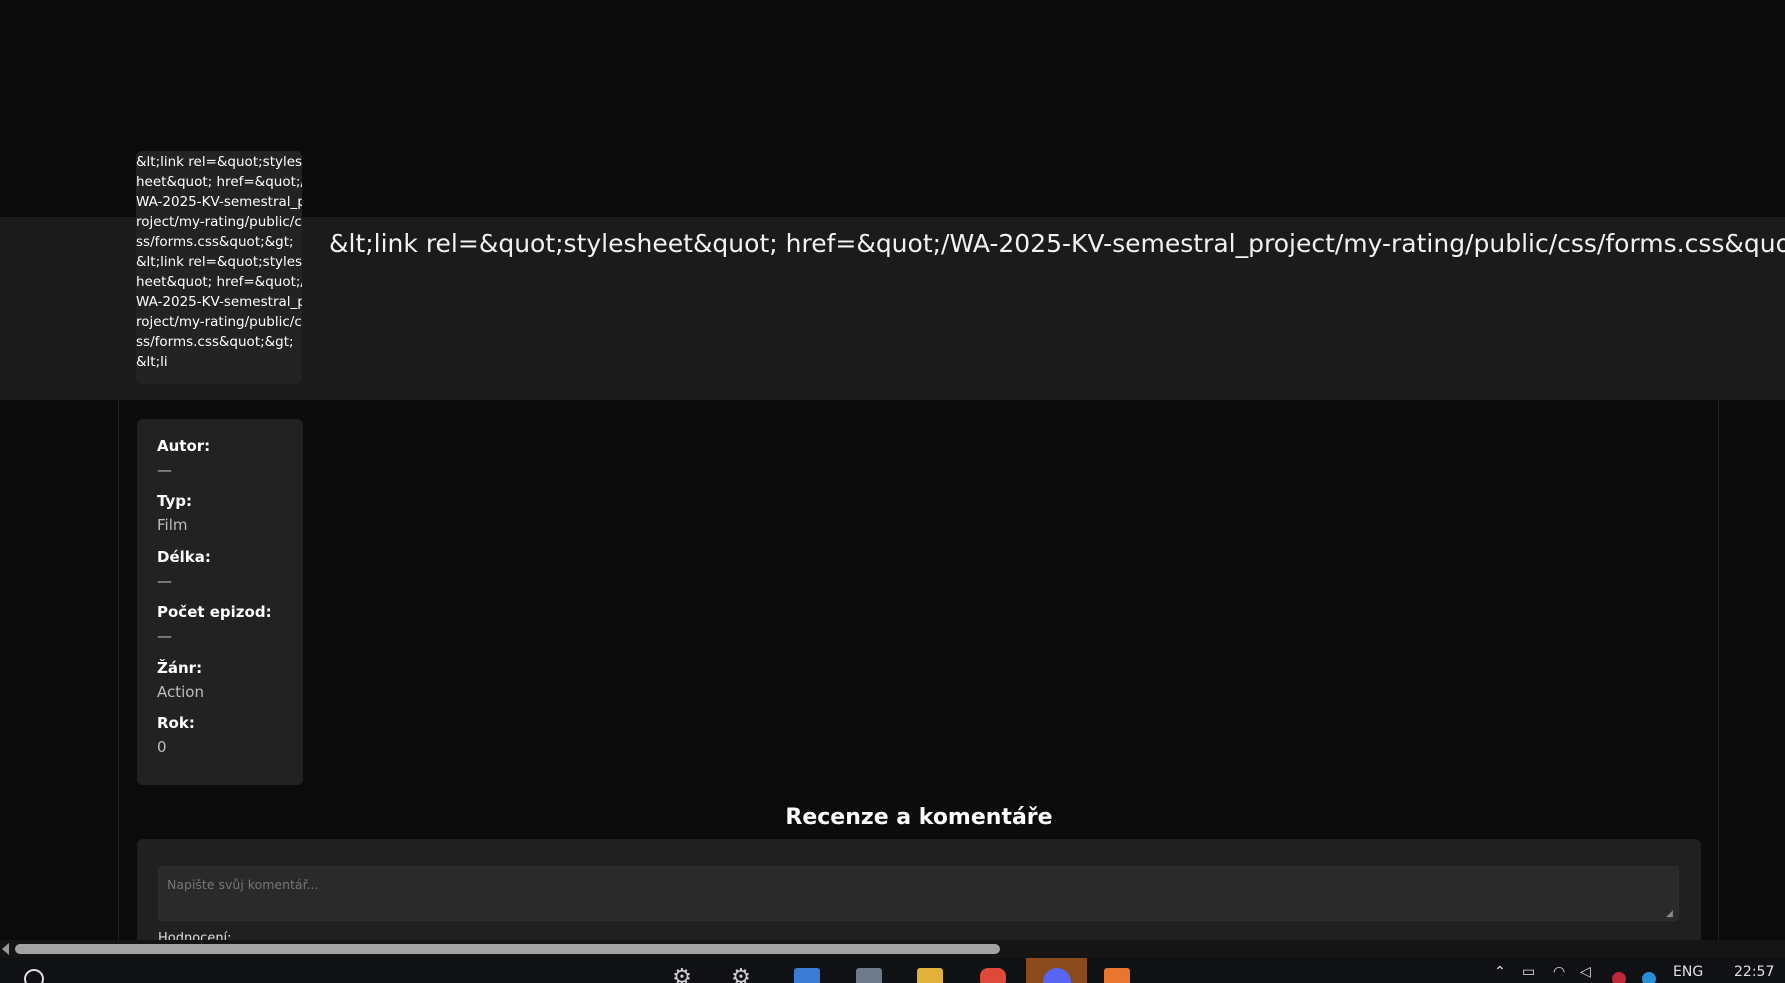  Describe the element at coordinates (214, 624) in the screenshot. I see `info-row-episodes: Počet epizod: —` at that location.